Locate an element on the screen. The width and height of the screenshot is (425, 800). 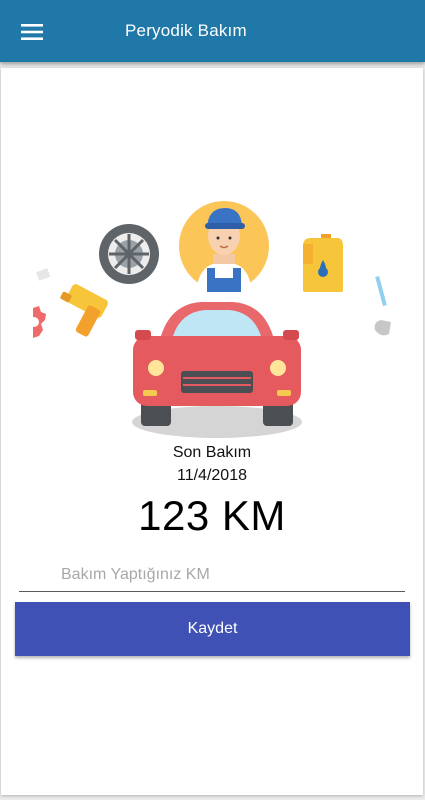
spray-gun-icon is located at coordinates (84, 310).